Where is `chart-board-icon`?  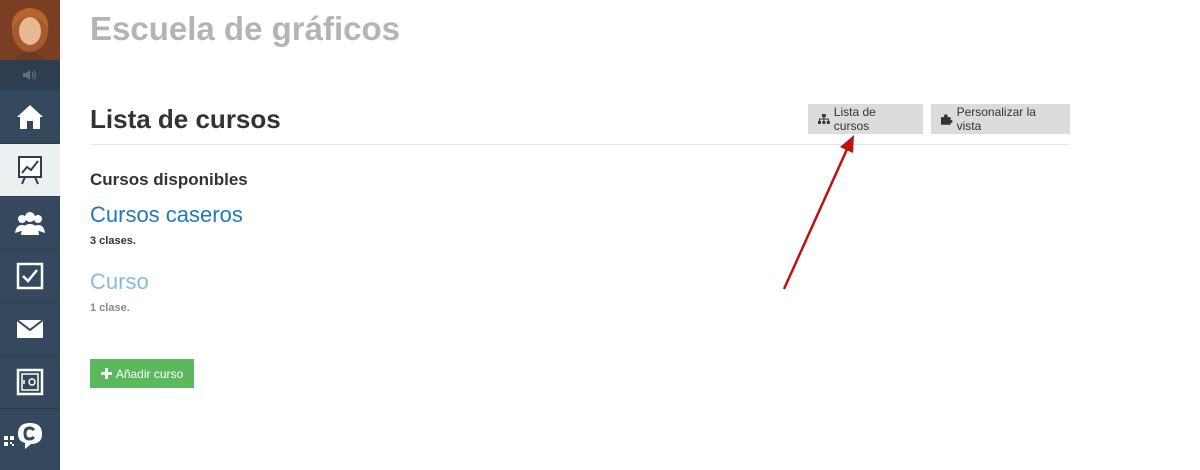
chart-board-icon is located at coordinates (30, 170).